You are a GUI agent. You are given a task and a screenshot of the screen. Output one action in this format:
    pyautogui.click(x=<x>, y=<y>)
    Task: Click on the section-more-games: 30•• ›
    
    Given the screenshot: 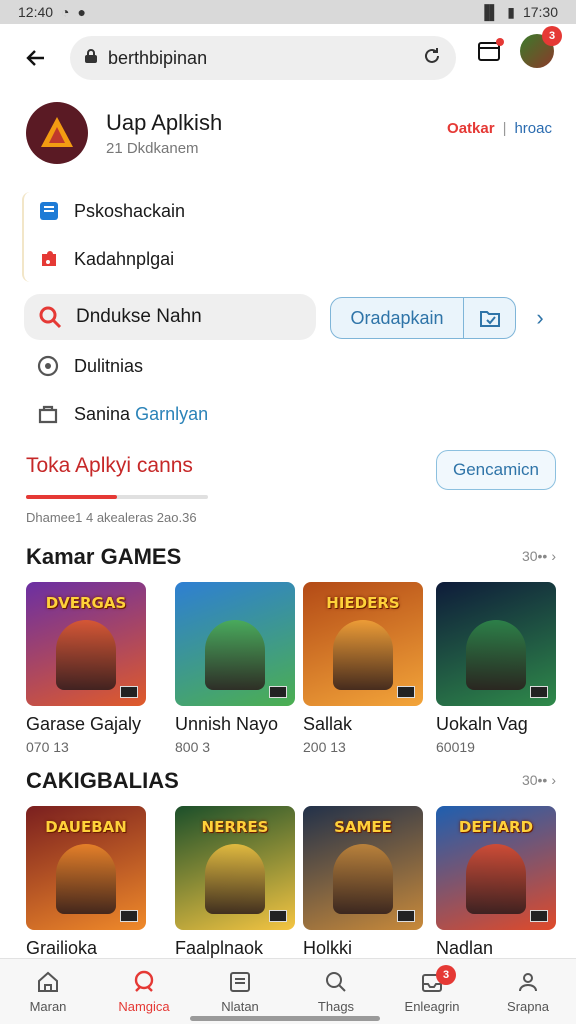 What is the action you would take?
    pyautogui.click(x=539, y=556)
    